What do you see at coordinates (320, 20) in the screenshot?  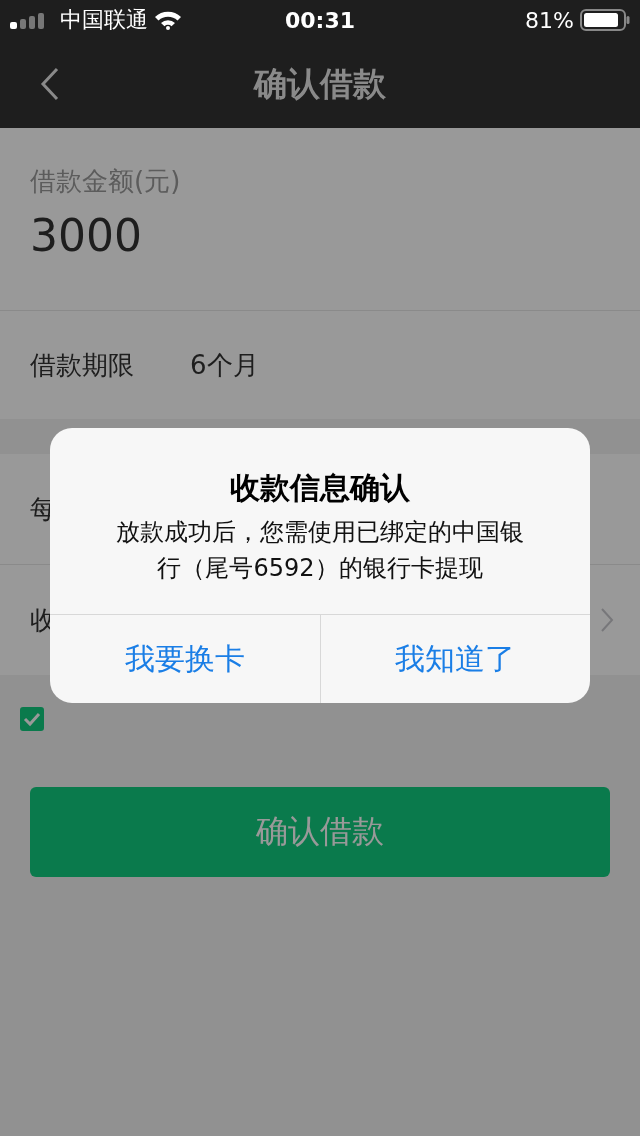 I see `clock-time: 00:31` at bounding box center [320, 20].